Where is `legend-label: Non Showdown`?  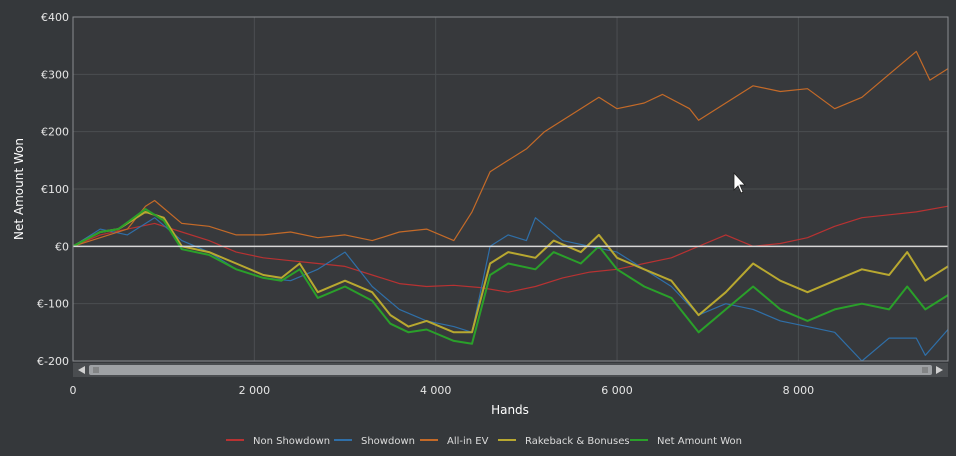
legend-label: Non Showdown is located at coordinates (291, 441).